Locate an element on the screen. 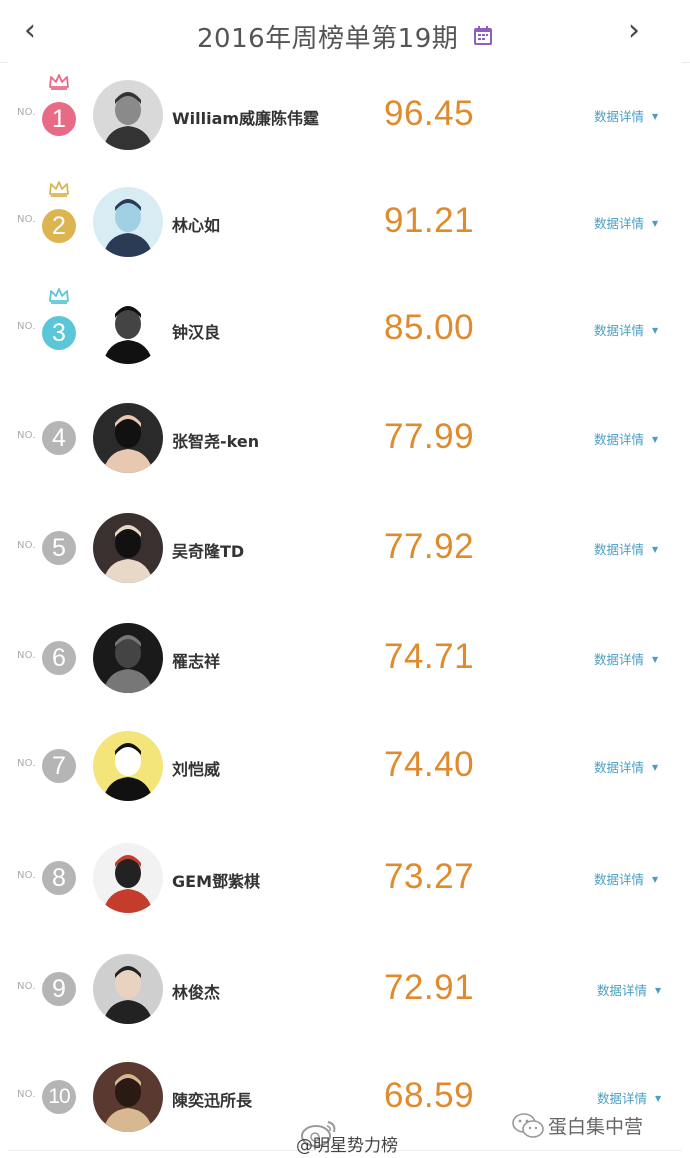 The height and width of the screenshot is (1158, 690). score-value: 74.71 is located at coordinates (429, 656).